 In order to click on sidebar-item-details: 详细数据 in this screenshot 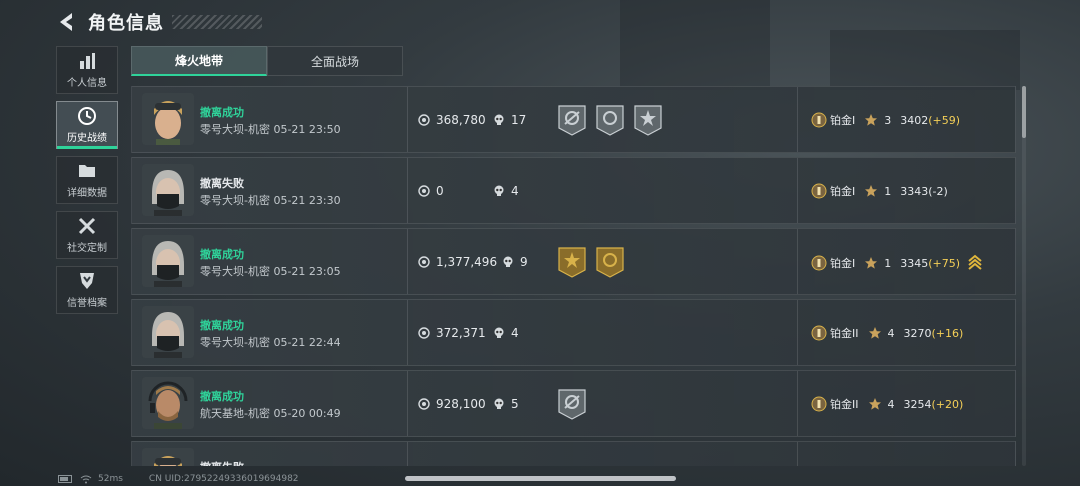, I will do `click(87, 180)`.